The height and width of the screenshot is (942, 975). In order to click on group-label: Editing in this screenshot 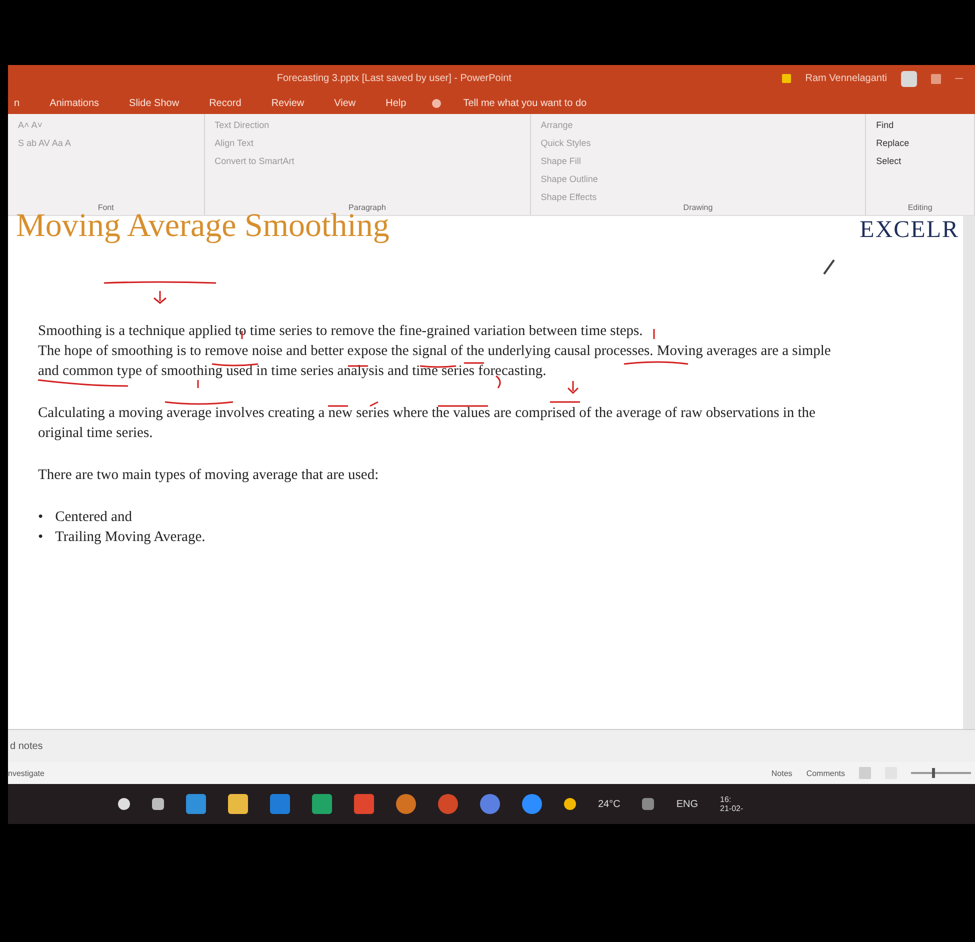, I will do `click(920, 207)`.